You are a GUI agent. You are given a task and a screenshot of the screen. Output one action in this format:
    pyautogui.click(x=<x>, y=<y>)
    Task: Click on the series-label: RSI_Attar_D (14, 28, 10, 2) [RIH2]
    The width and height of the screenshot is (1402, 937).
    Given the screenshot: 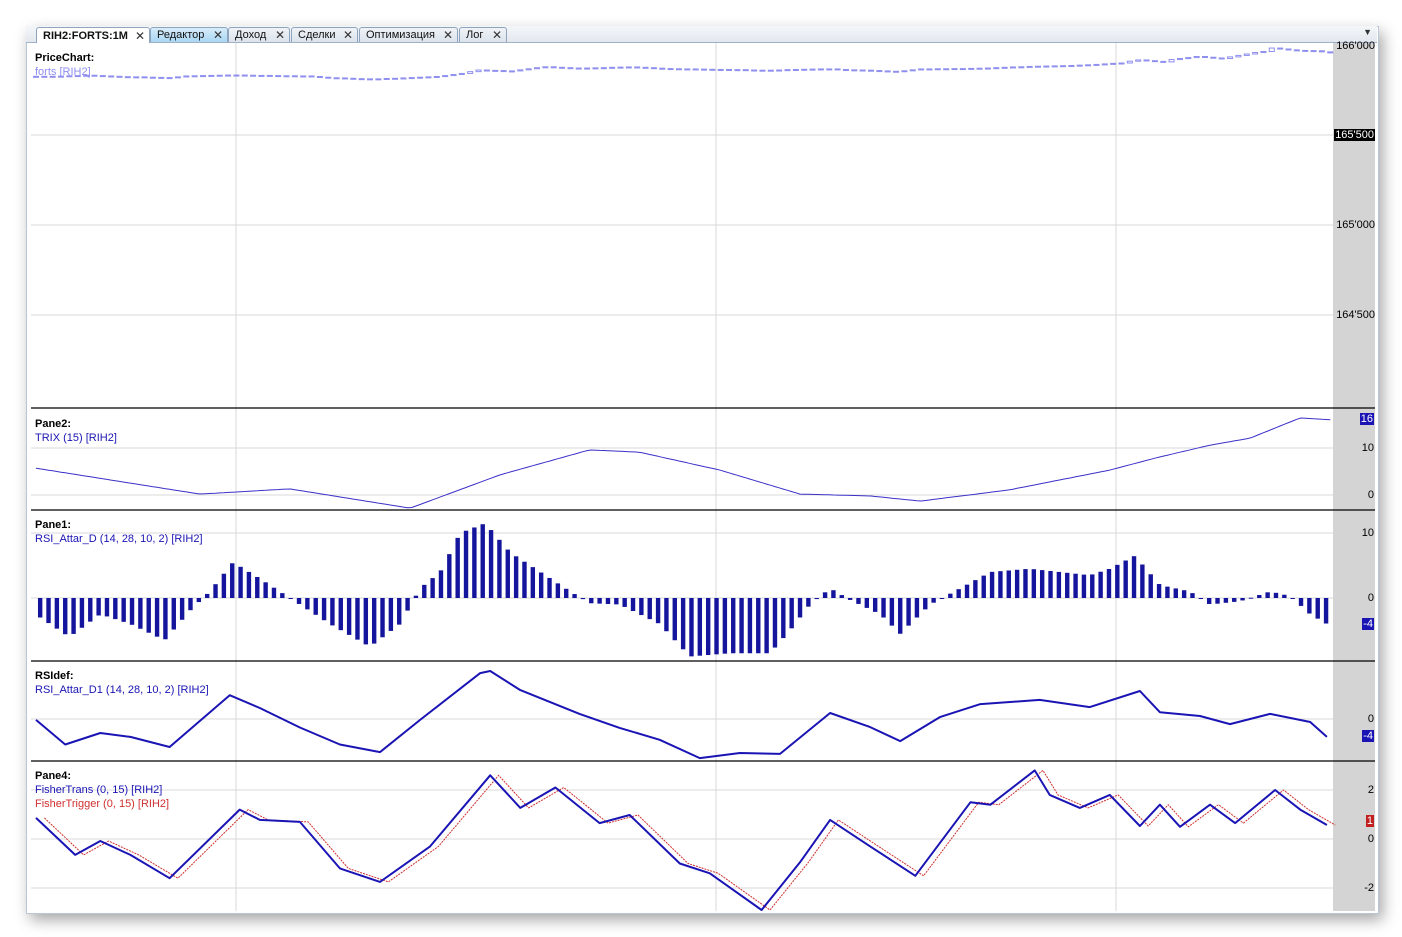 What is the action you would take?
    pyautogui.click(x=119, y=539)
    